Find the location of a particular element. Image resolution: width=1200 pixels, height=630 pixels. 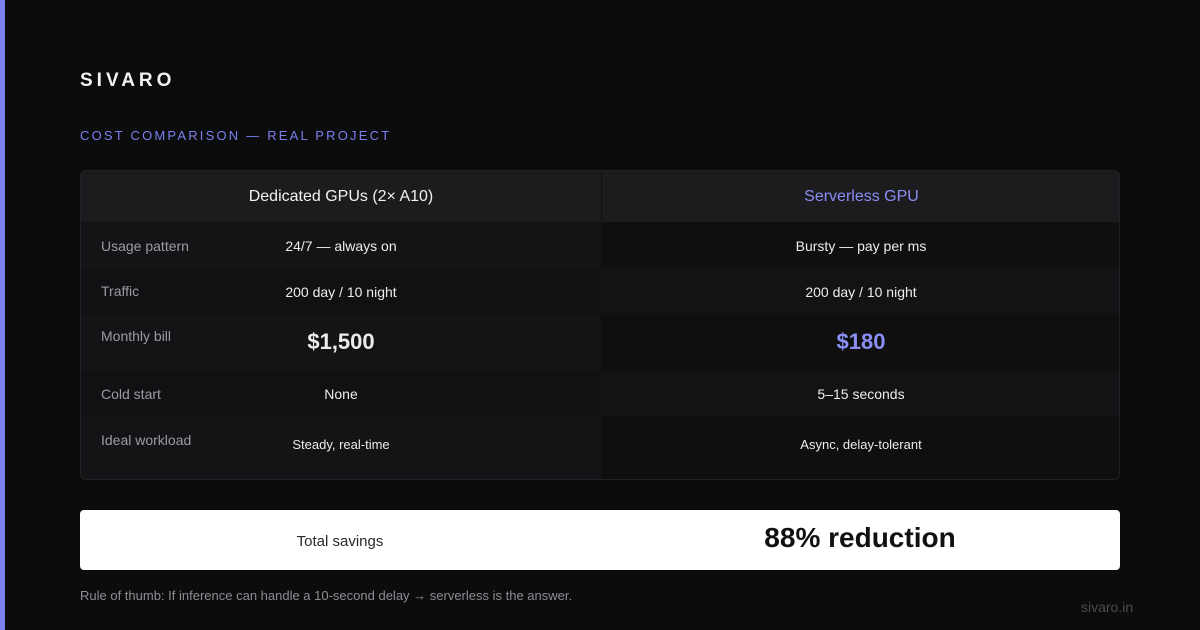

savings-value: 88% reduction is located at coordinates (860, 537).